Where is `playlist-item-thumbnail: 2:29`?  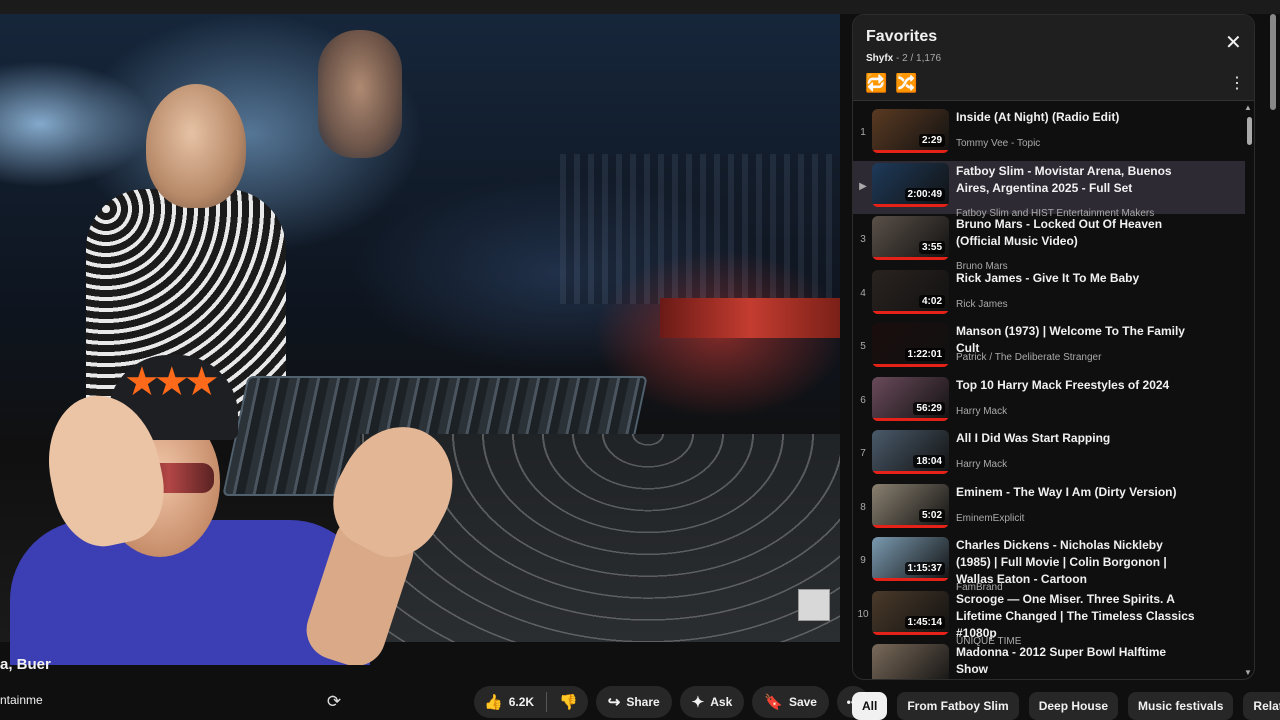 playlist-item-thumbnail: 2:29 is located at coordinates (910, 131).